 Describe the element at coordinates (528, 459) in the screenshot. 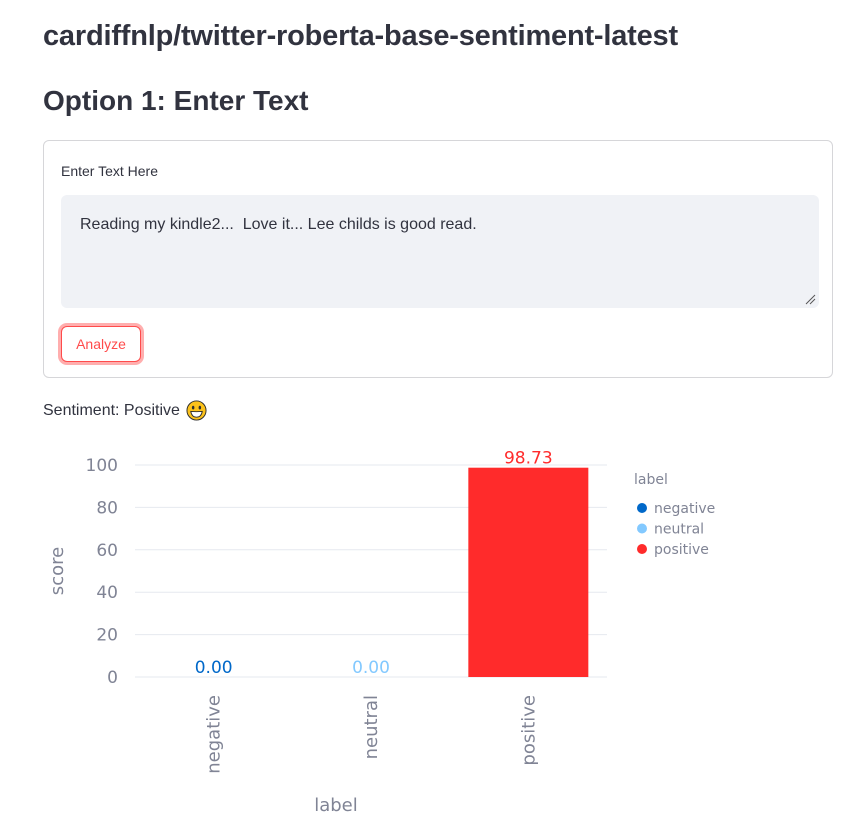

I see `data-label-positive: 98.73` at that location.